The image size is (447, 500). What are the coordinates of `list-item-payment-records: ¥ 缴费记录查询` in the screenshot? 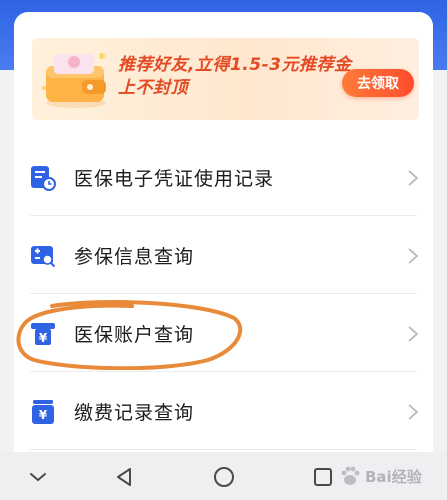 It's located at (223, 411).